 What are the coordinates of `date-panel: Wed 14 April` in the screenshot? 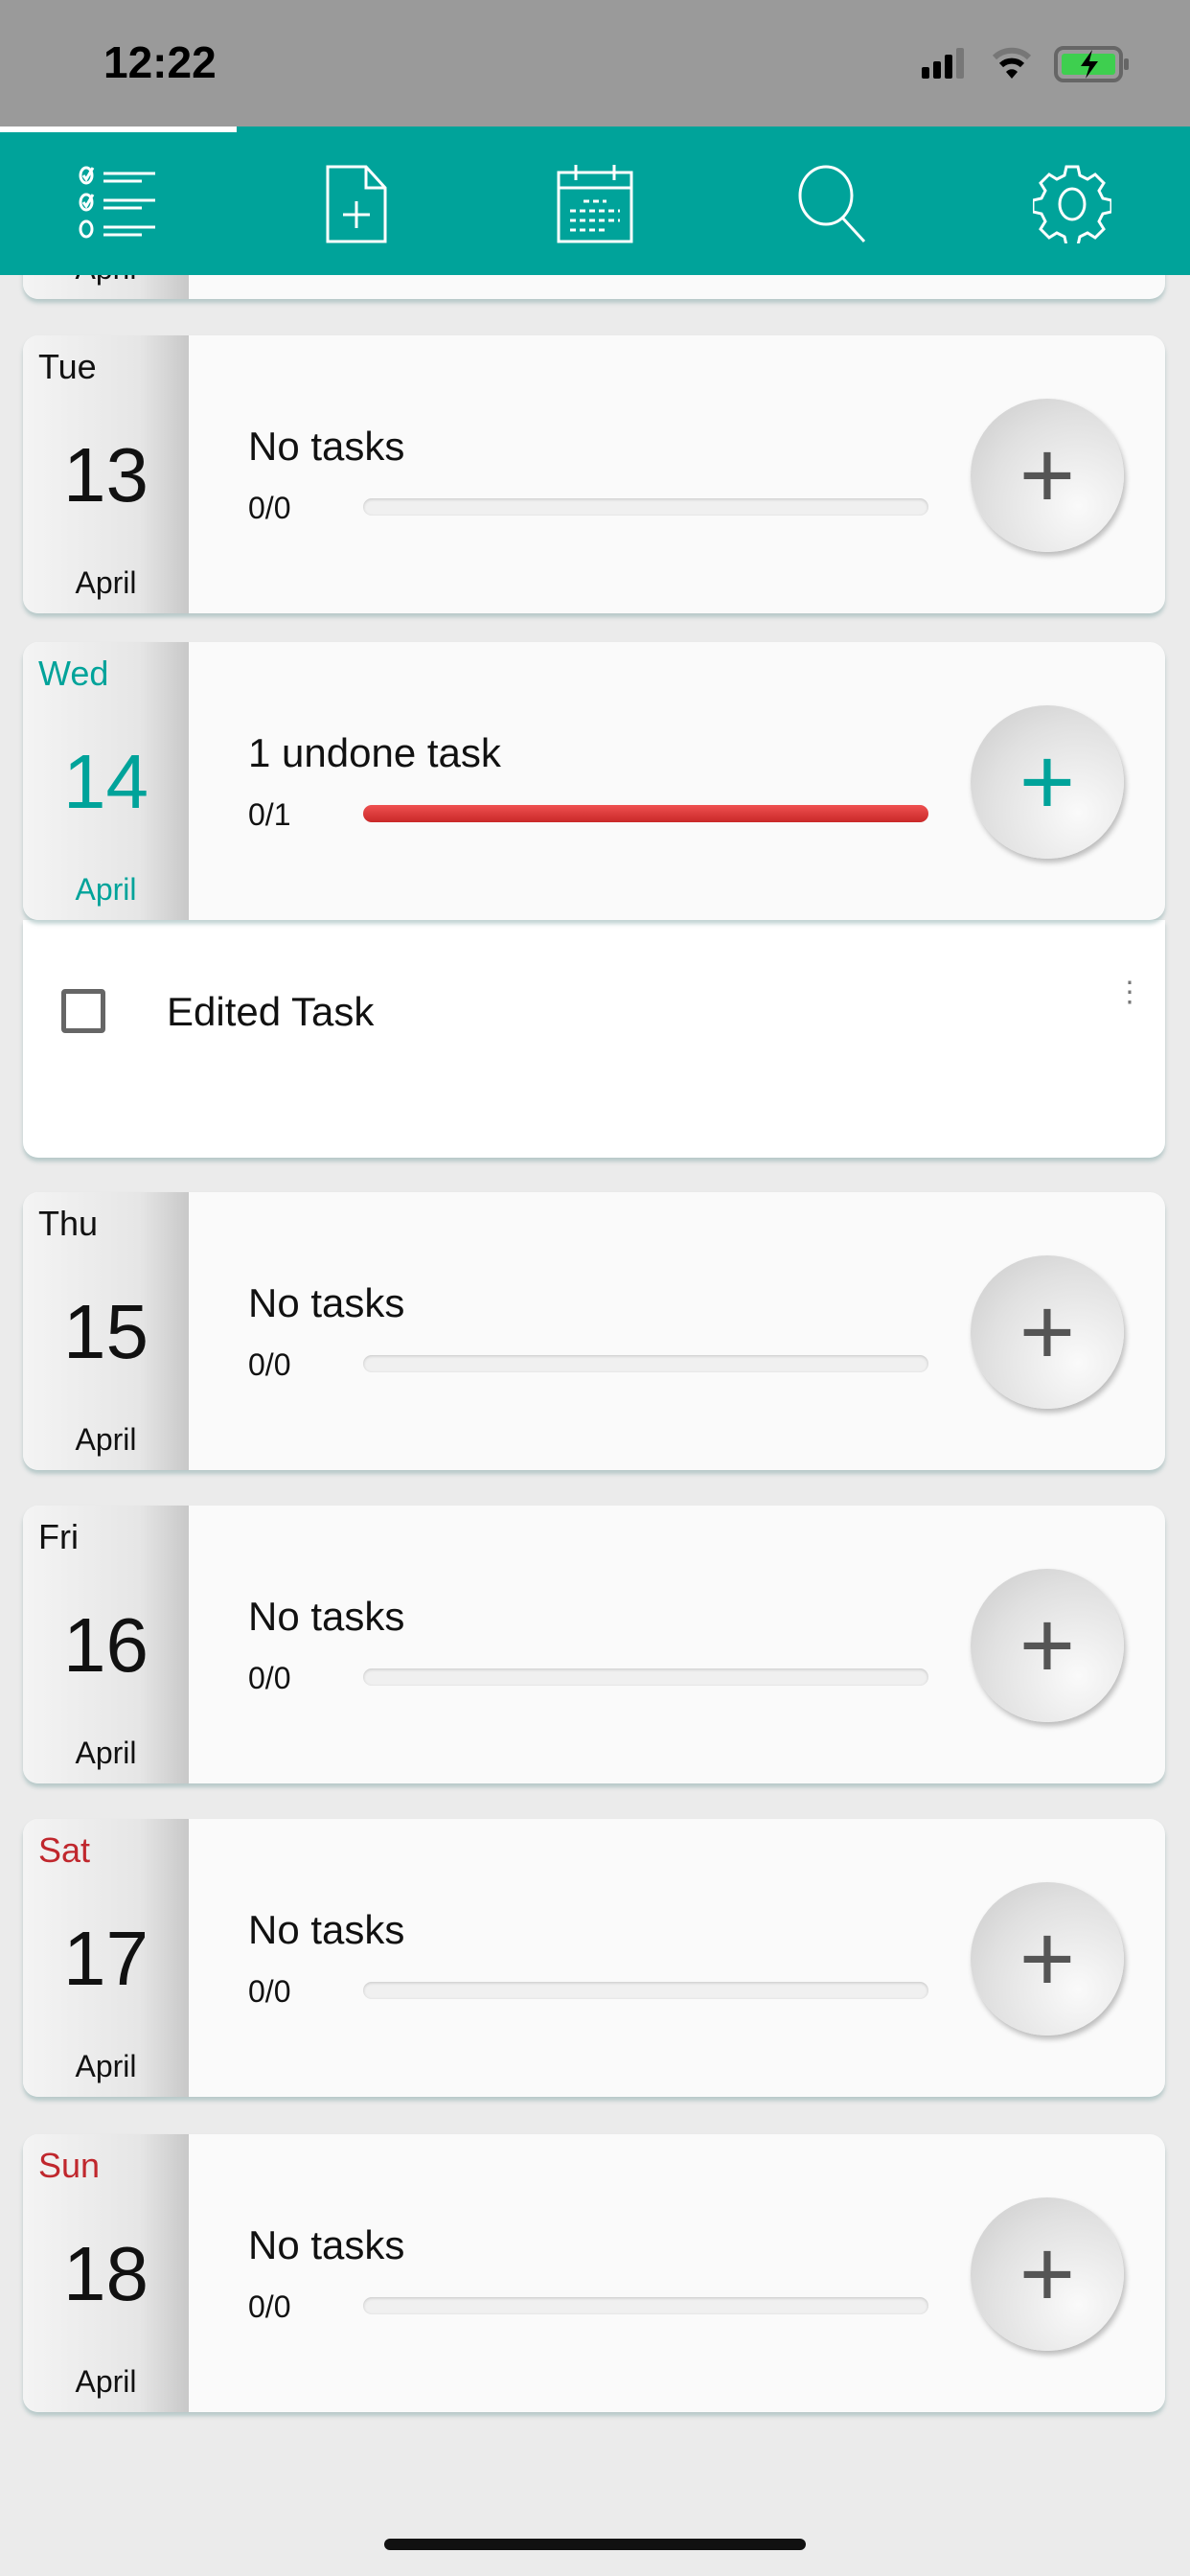 It's located at (106, 781).